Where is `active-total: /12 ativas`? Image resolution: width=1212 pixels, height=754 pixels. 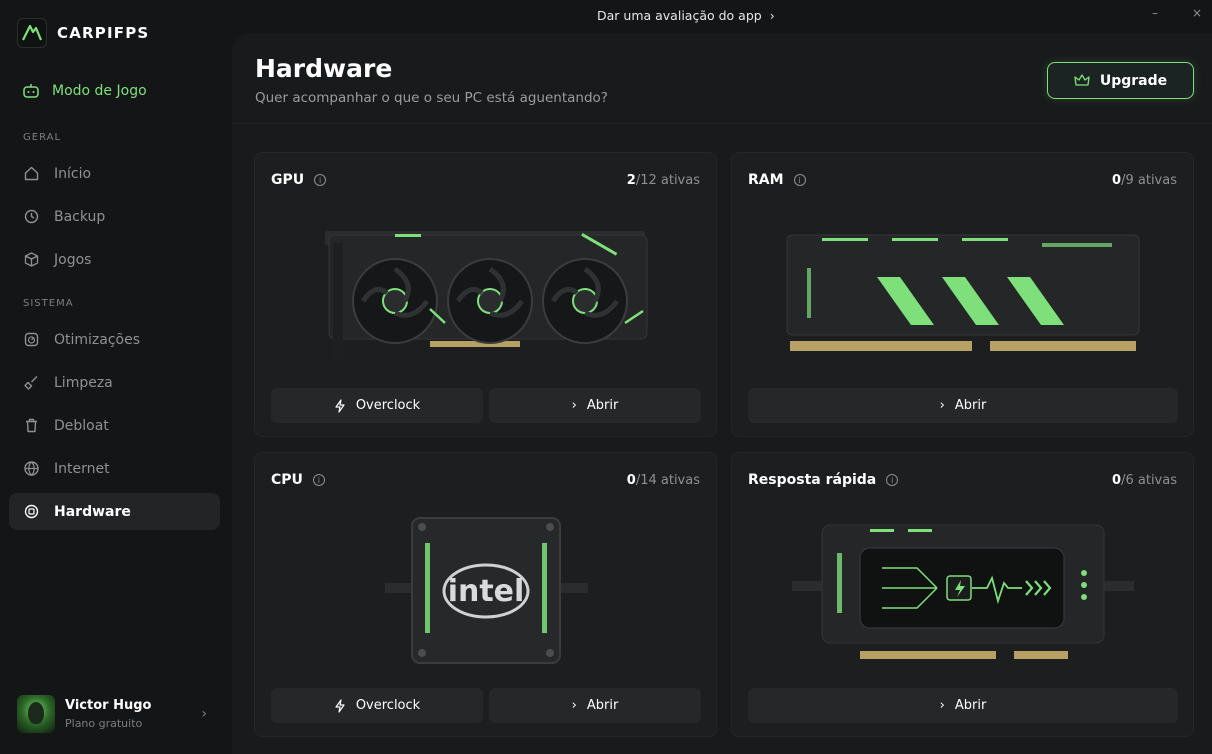
active-total: /12 ativas is located at coordinates (667, 180).